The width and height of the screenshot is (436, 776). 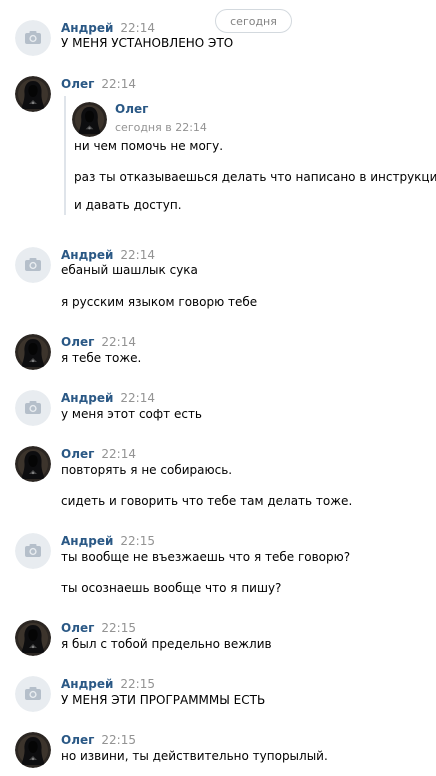 What do you see at coordinates (171, 588) in the screenshot?
I see `message-text: ты осознаешь вообще что я пишу?` at bounding box center [171, 588].